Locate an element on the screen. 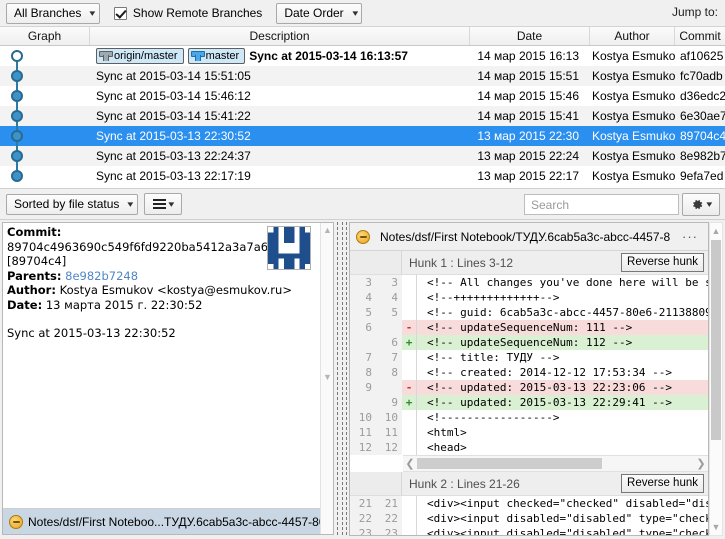 The width and height of the screenshot is (725, 539). settings-button: ▾ is located at coordinates (701, 204).